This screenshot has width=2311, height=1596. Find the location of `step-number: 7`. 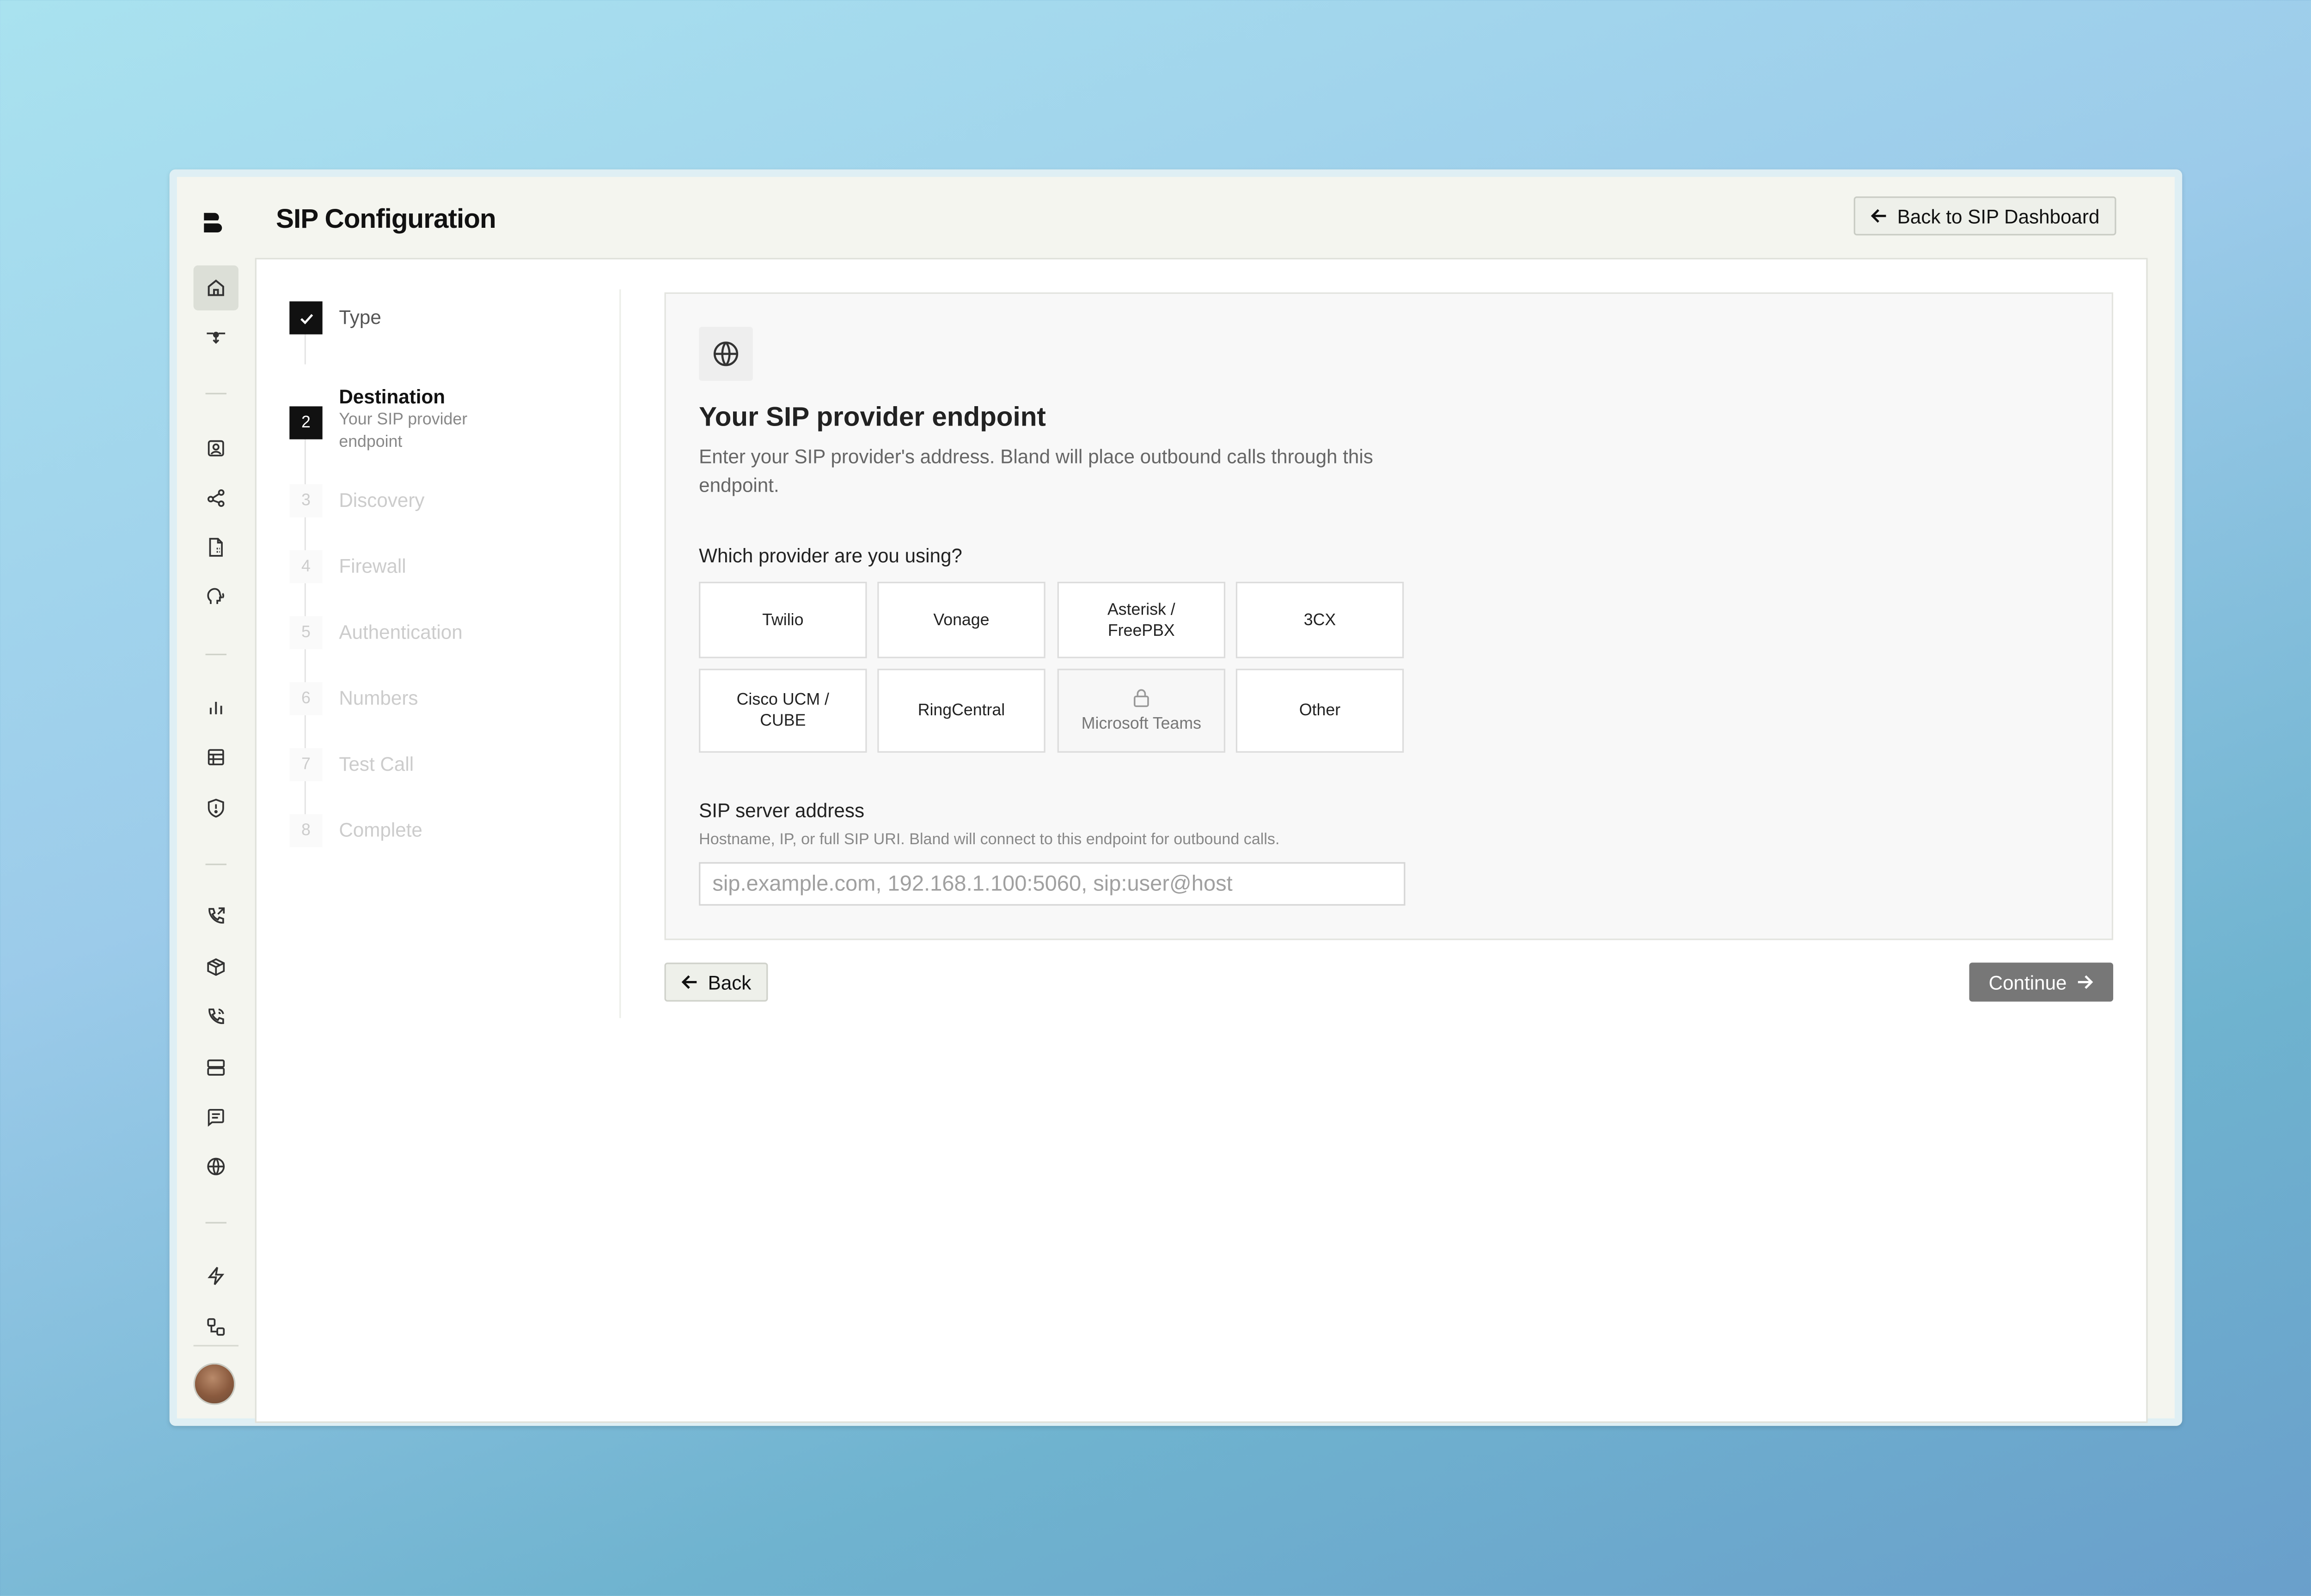

step-number: 7 is located at coordinates (306, 764).